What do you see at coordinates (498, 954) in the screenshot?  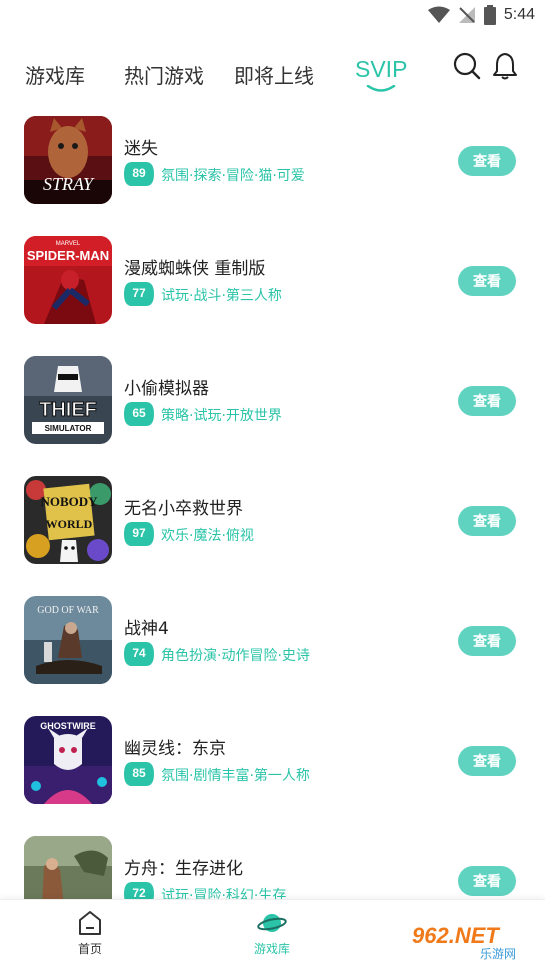 I see `watermark-subtext: 乐游网` at bounding box center [498, 954].